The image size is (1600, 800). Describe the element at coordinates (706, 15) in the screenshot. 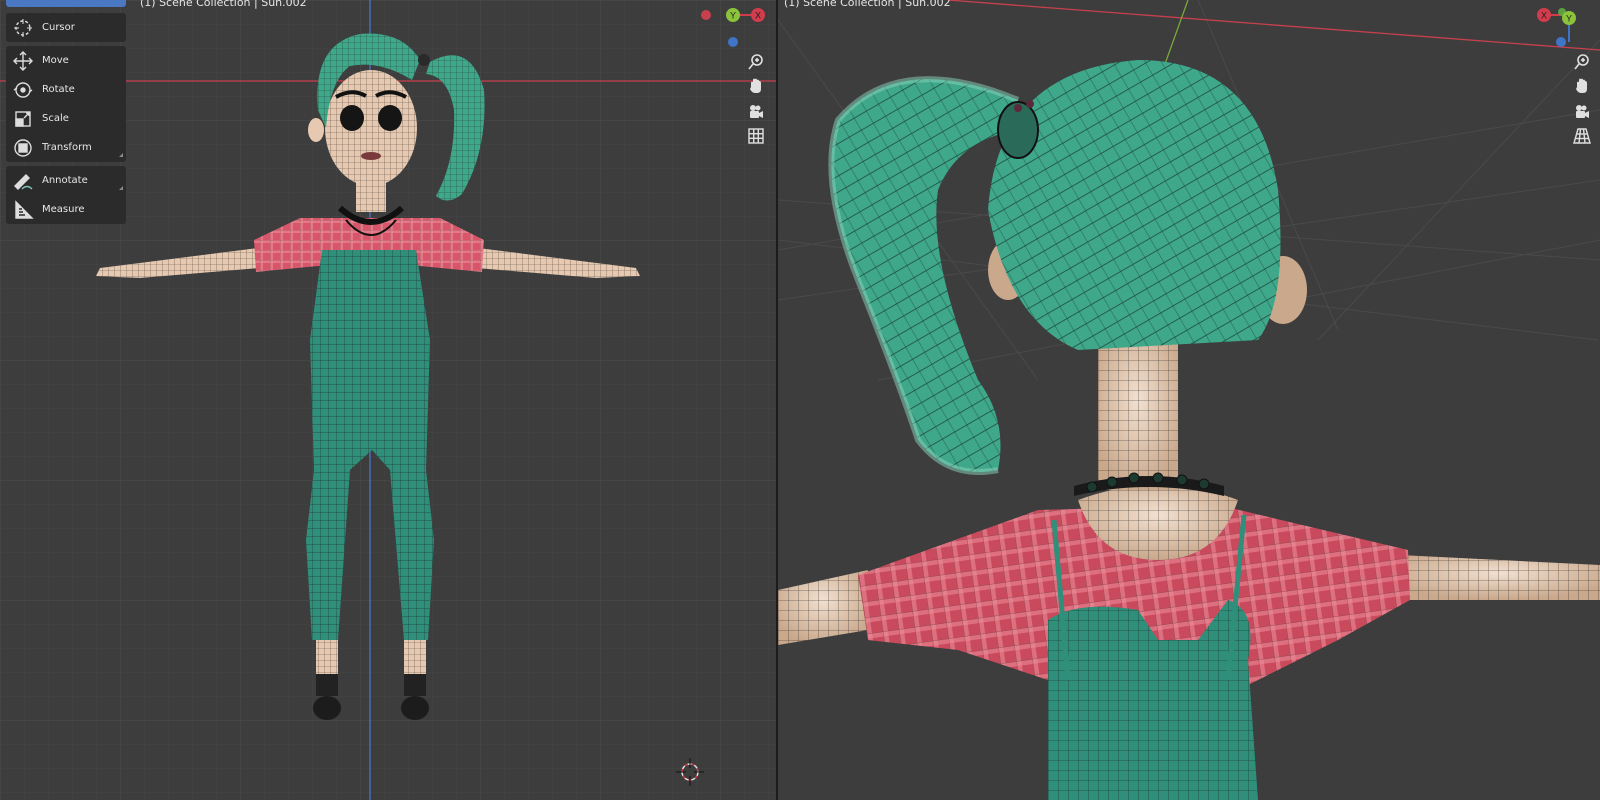

I see `neg-x-dot` at that location.